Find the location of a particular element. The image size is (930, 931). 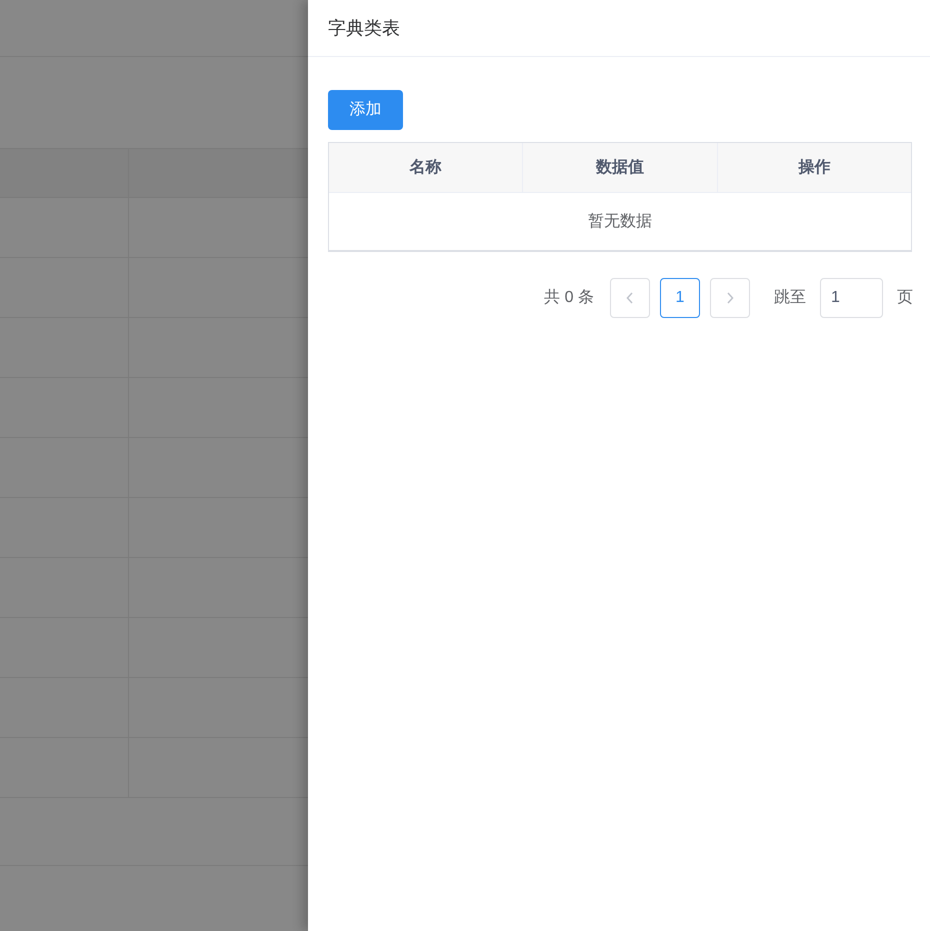

chevron-left-icon is located at coordinates (630, 298).